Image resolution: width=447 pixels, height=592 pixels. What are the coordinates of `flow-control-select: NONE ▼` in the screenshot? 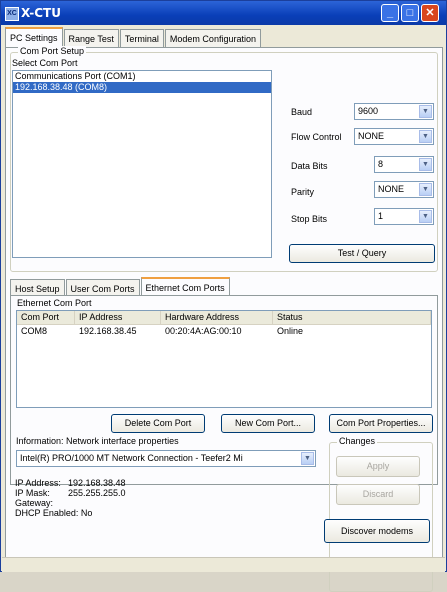 It's located at (394, 136).